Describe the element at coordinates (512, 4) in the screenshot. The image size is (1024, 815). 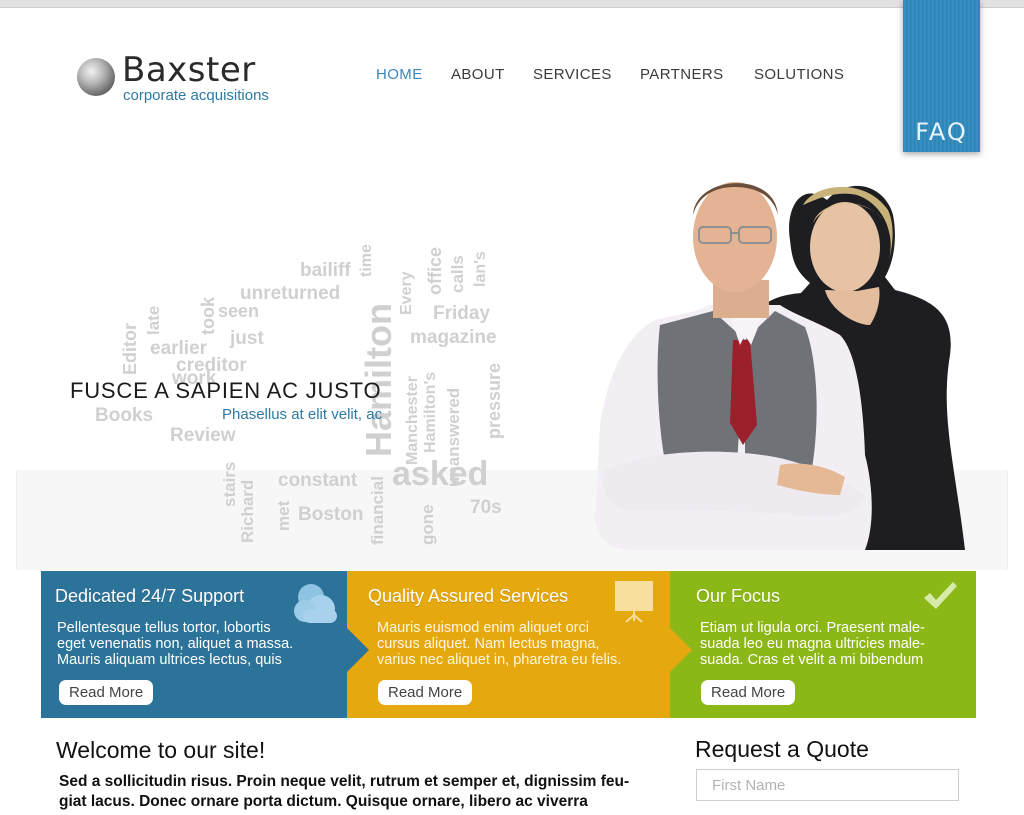
I see `top-border` at that location.